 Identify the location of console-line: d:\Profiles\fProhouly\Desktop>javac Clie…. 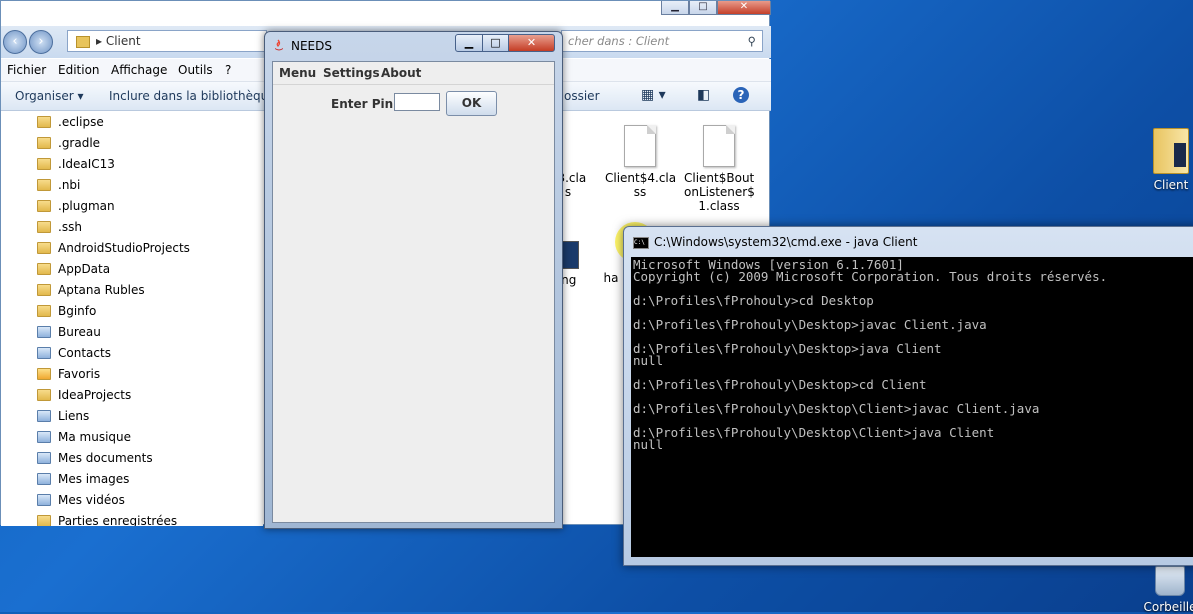
(810, 324).